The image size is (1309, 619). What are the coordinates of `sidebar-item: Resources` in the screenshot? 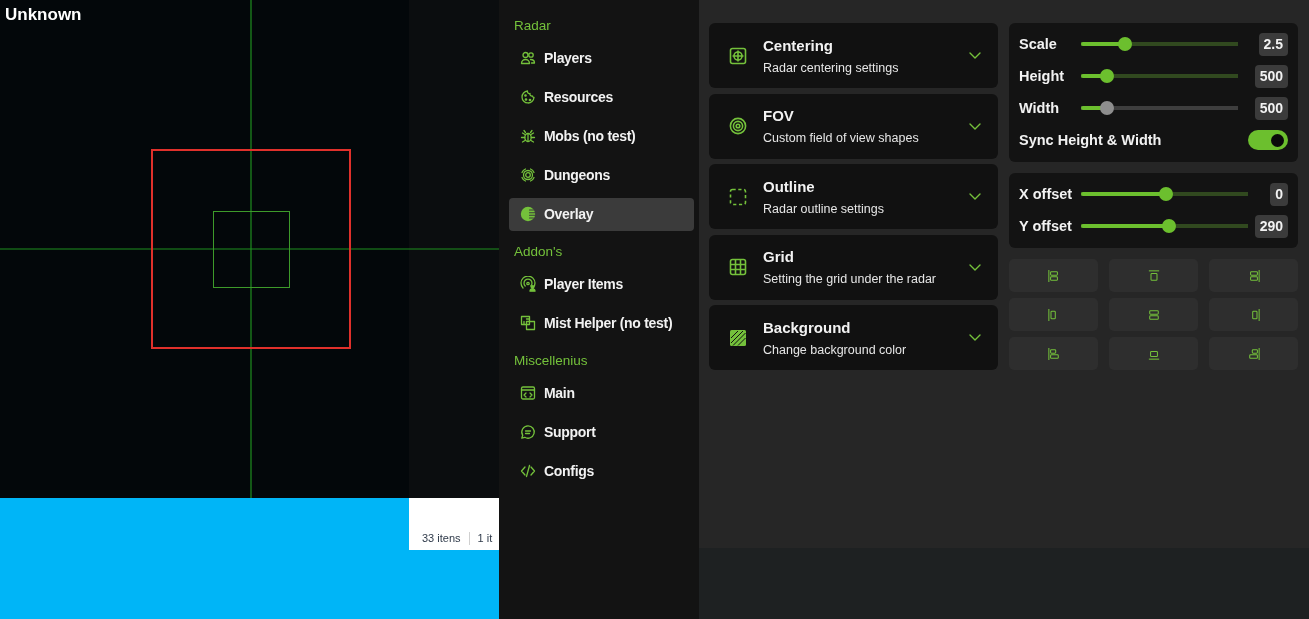 It's located at (601, 97).